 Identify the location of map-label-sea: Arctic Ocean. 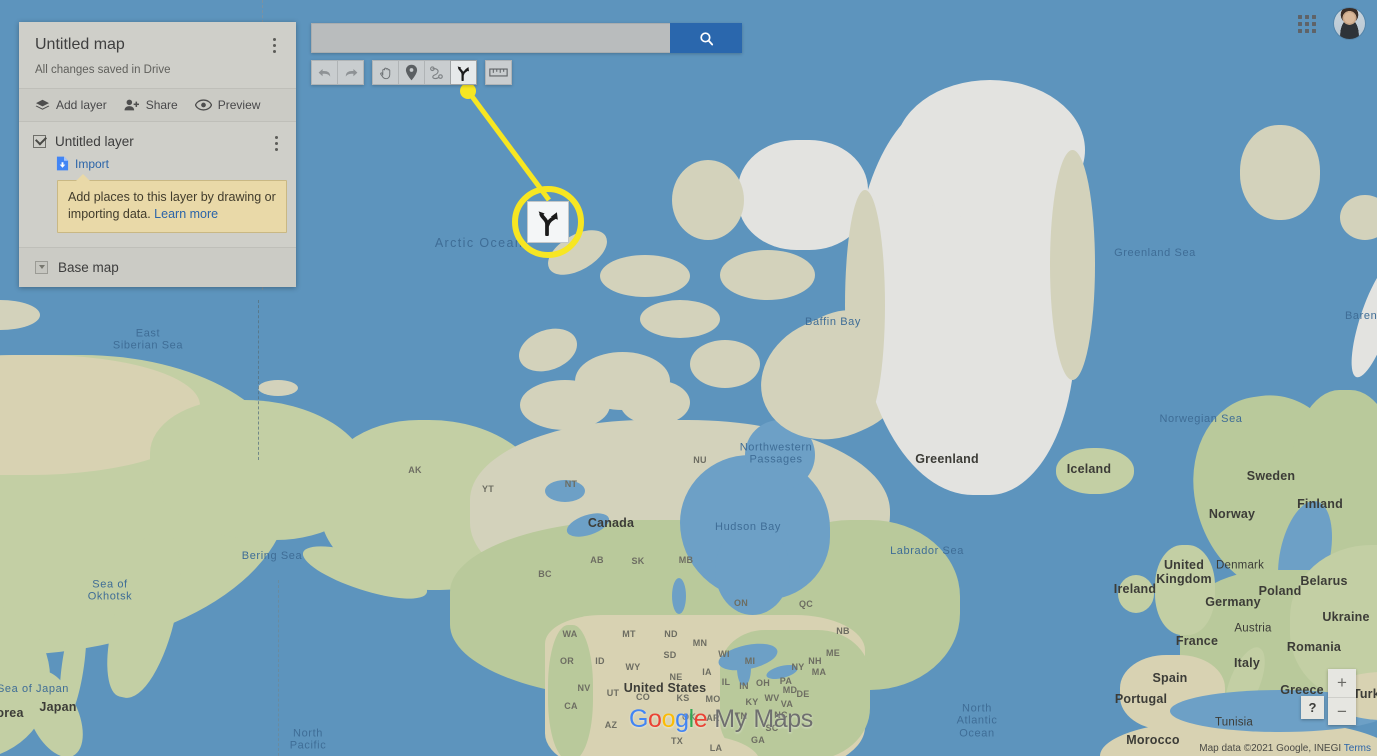
(479, 243).